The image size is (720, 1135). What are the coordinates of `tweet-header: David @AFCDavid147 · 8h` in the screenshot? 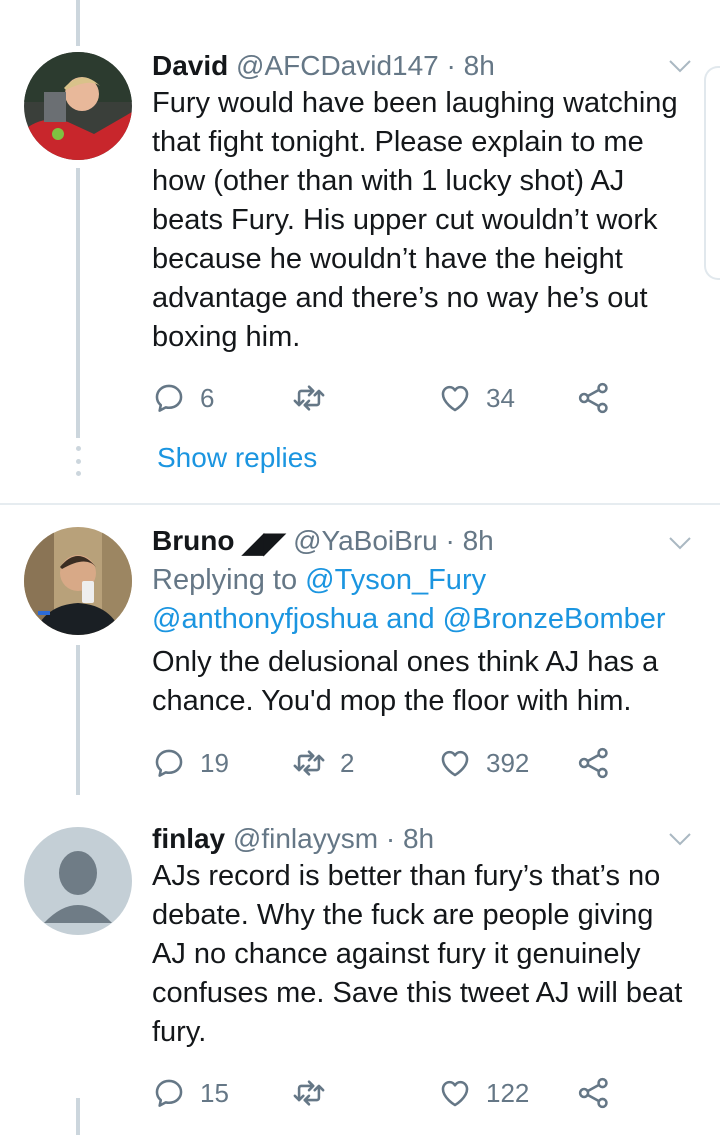 It's located at (421, 66).